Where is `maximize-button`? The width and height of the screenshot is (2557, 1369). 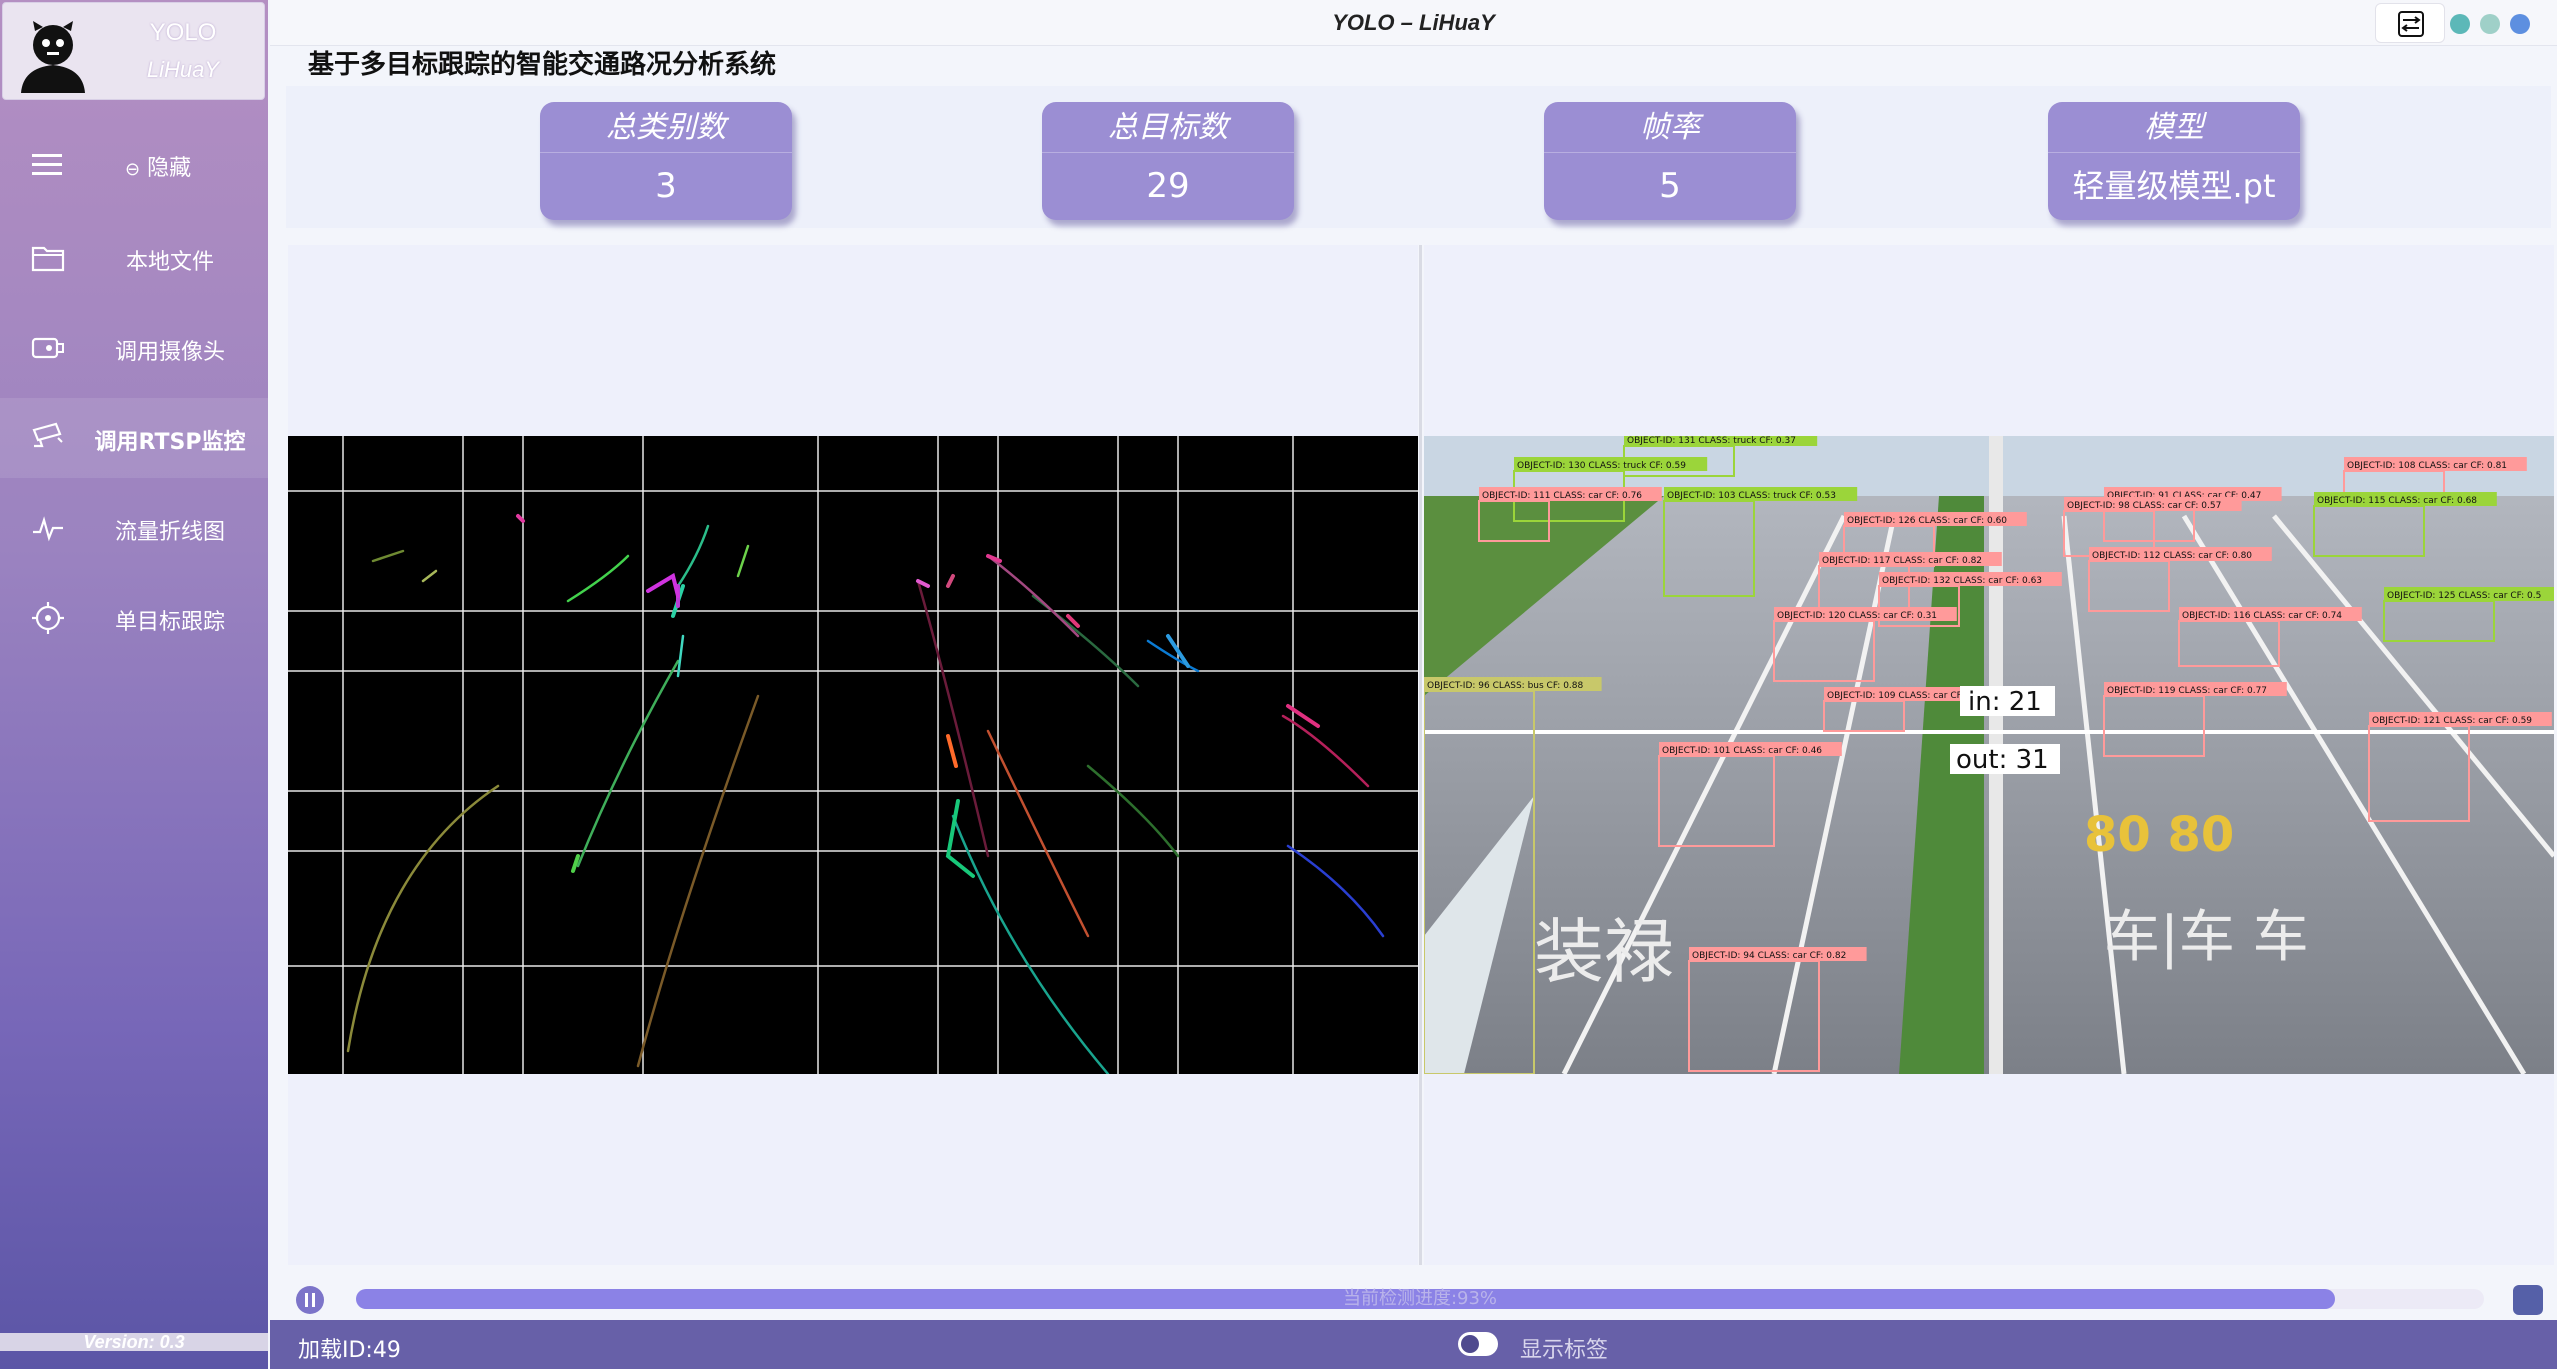 maximize-button is located at coordinates (2490, 24).